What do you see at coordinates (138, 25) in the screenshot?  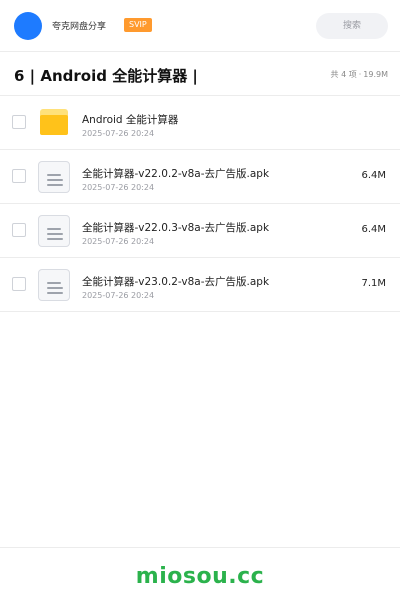 I see `svip-badge: SVIP` at bounding box center [138, 25].